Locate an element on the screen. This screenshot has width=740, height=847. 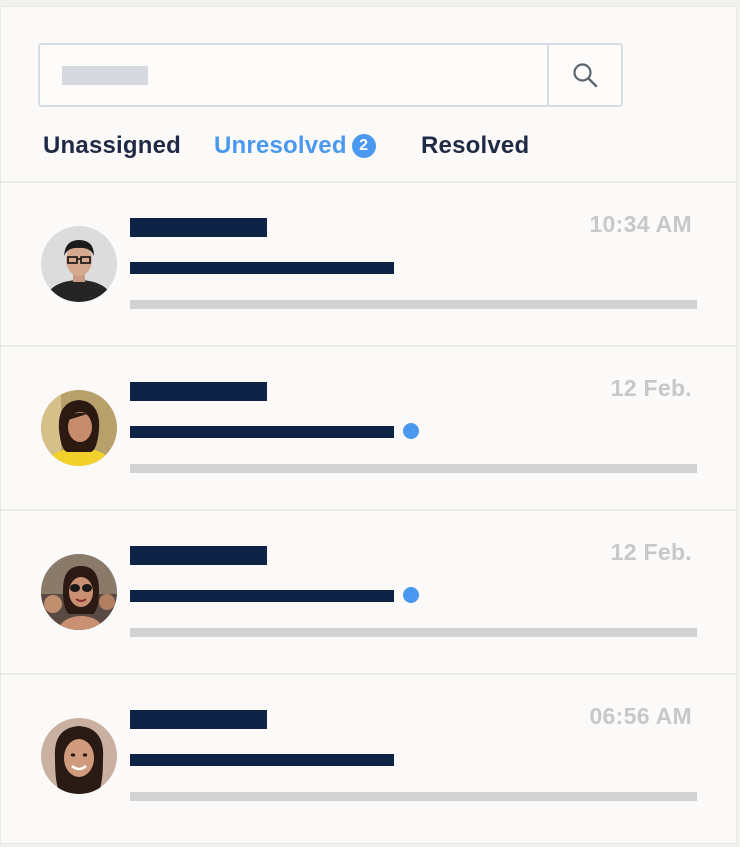
tab-label: Unassigned is located at coordinates (112, 145).